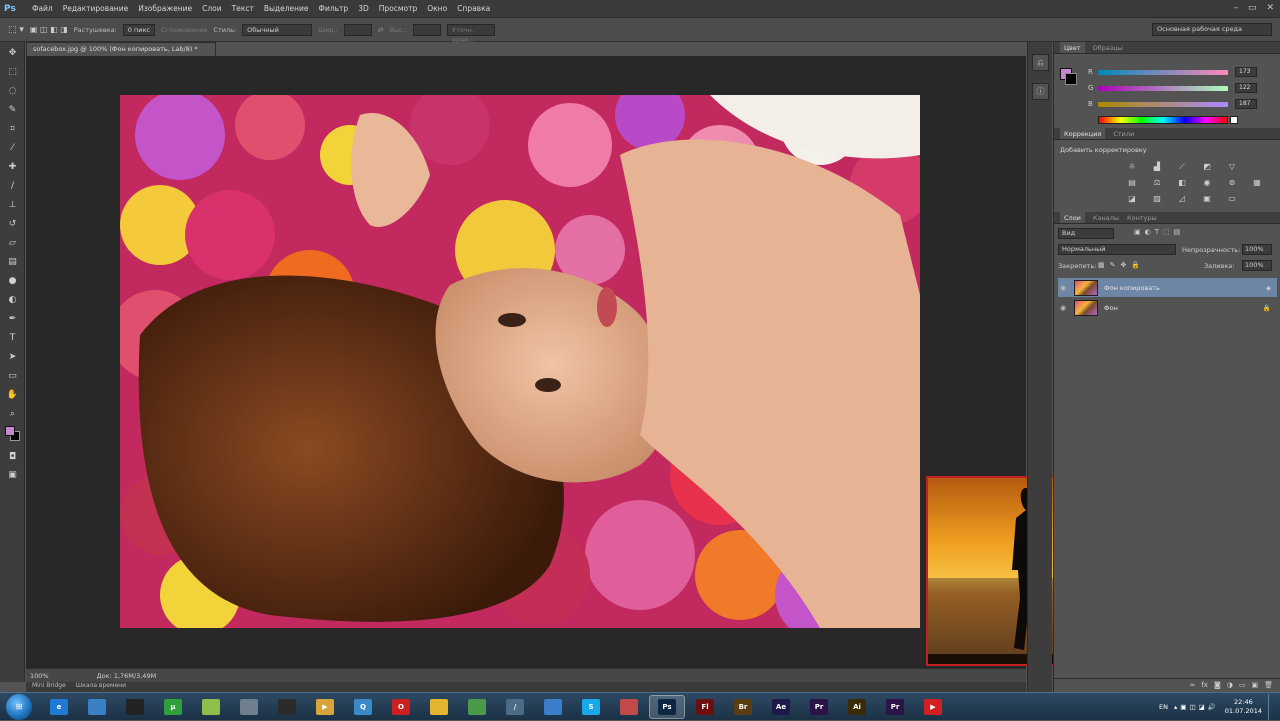 This screenshot has height=721, width=1280. Describe the element at coordinates (1086, 233) in the screenshot. I see `layer-filter-select: Вид` at that location.